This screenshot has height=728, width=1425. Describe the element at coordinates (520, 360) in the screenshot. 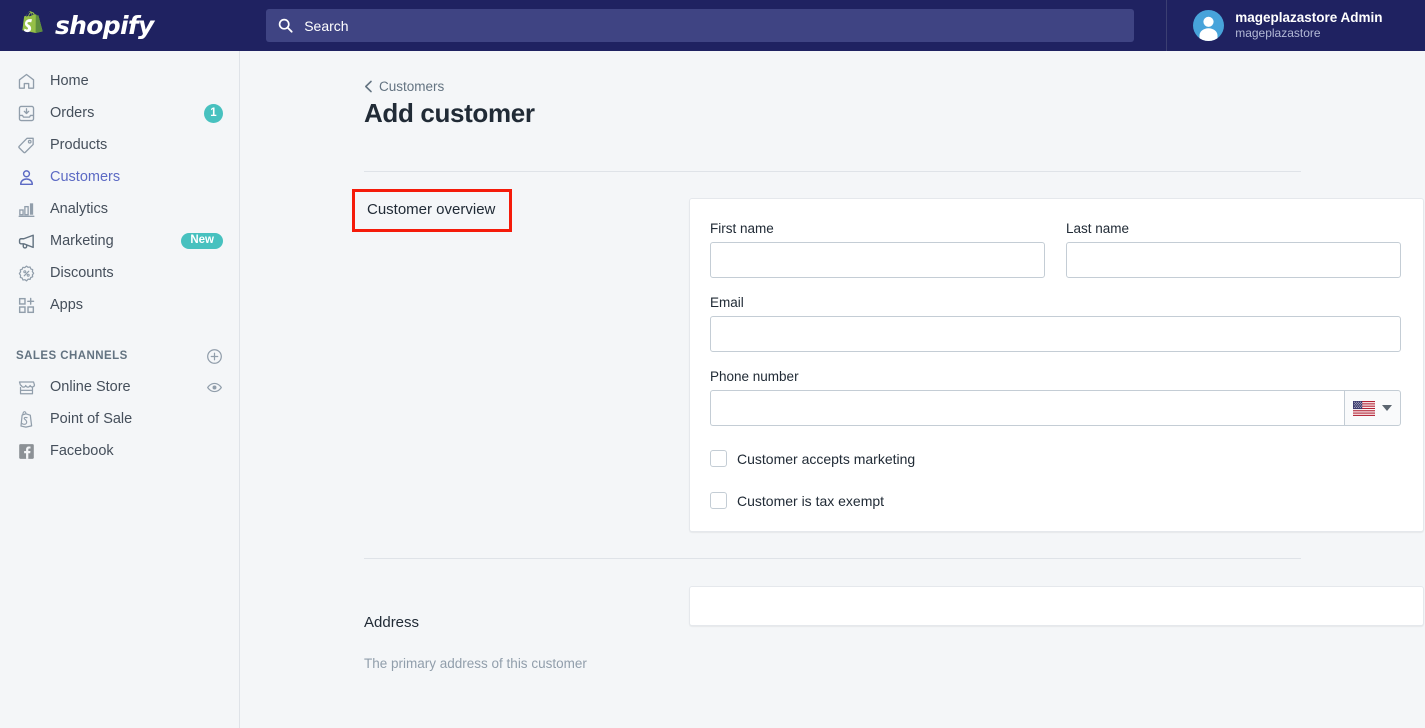

I see `customer-overview-left: Customer overview` at that location.